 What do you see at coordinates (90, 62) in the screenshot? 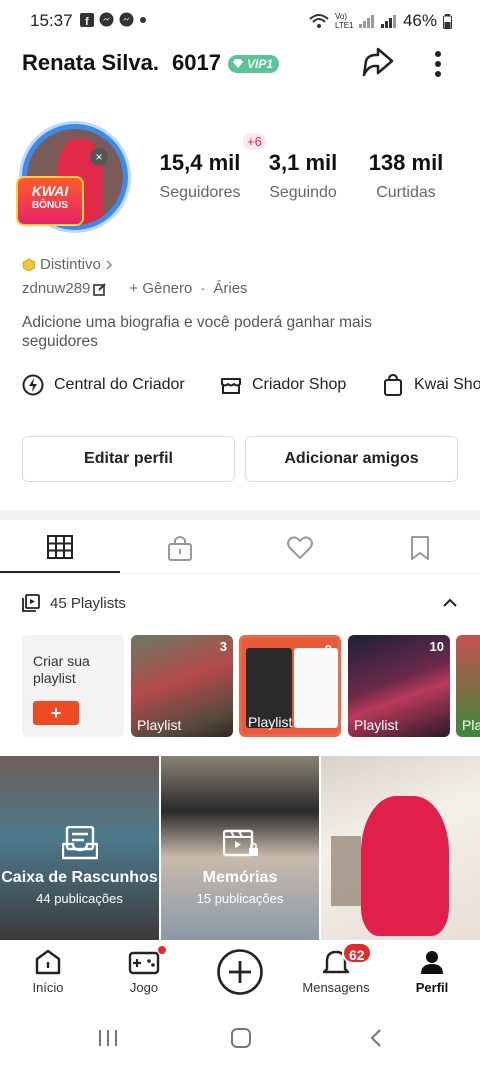
I see `profile-name: Renata Silva.` at bounding box center [90, 62].